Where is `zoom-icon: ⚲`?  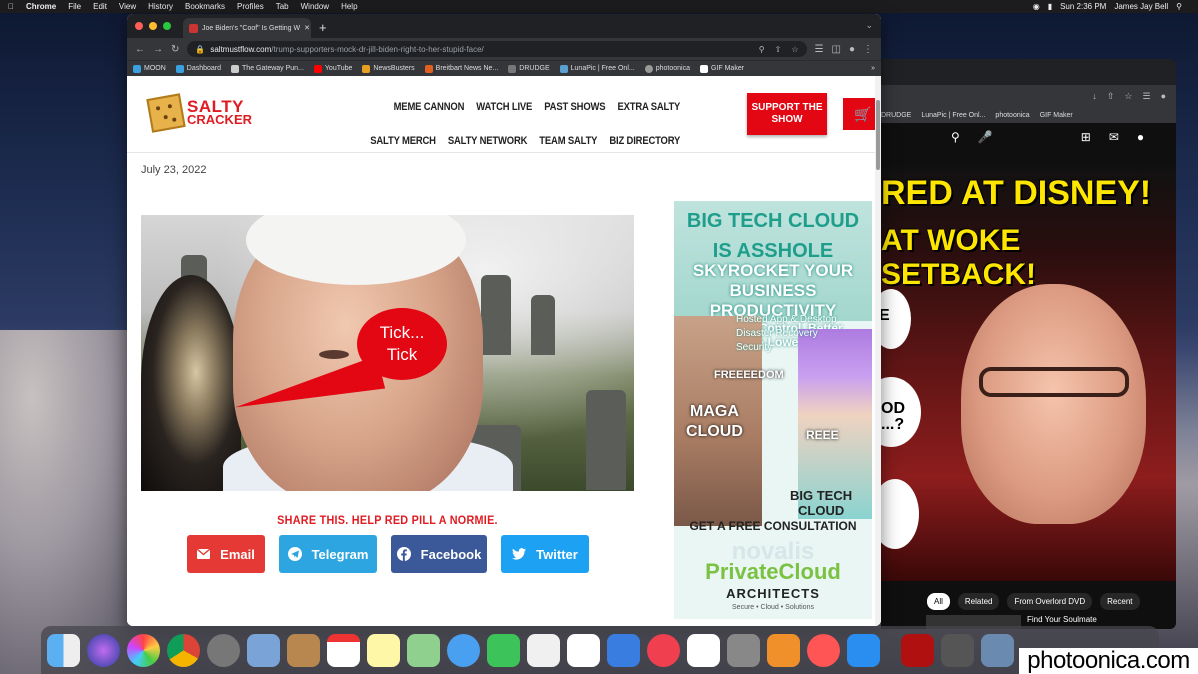 zoom-icon: ⚲ is located at coordinates (762, 49).